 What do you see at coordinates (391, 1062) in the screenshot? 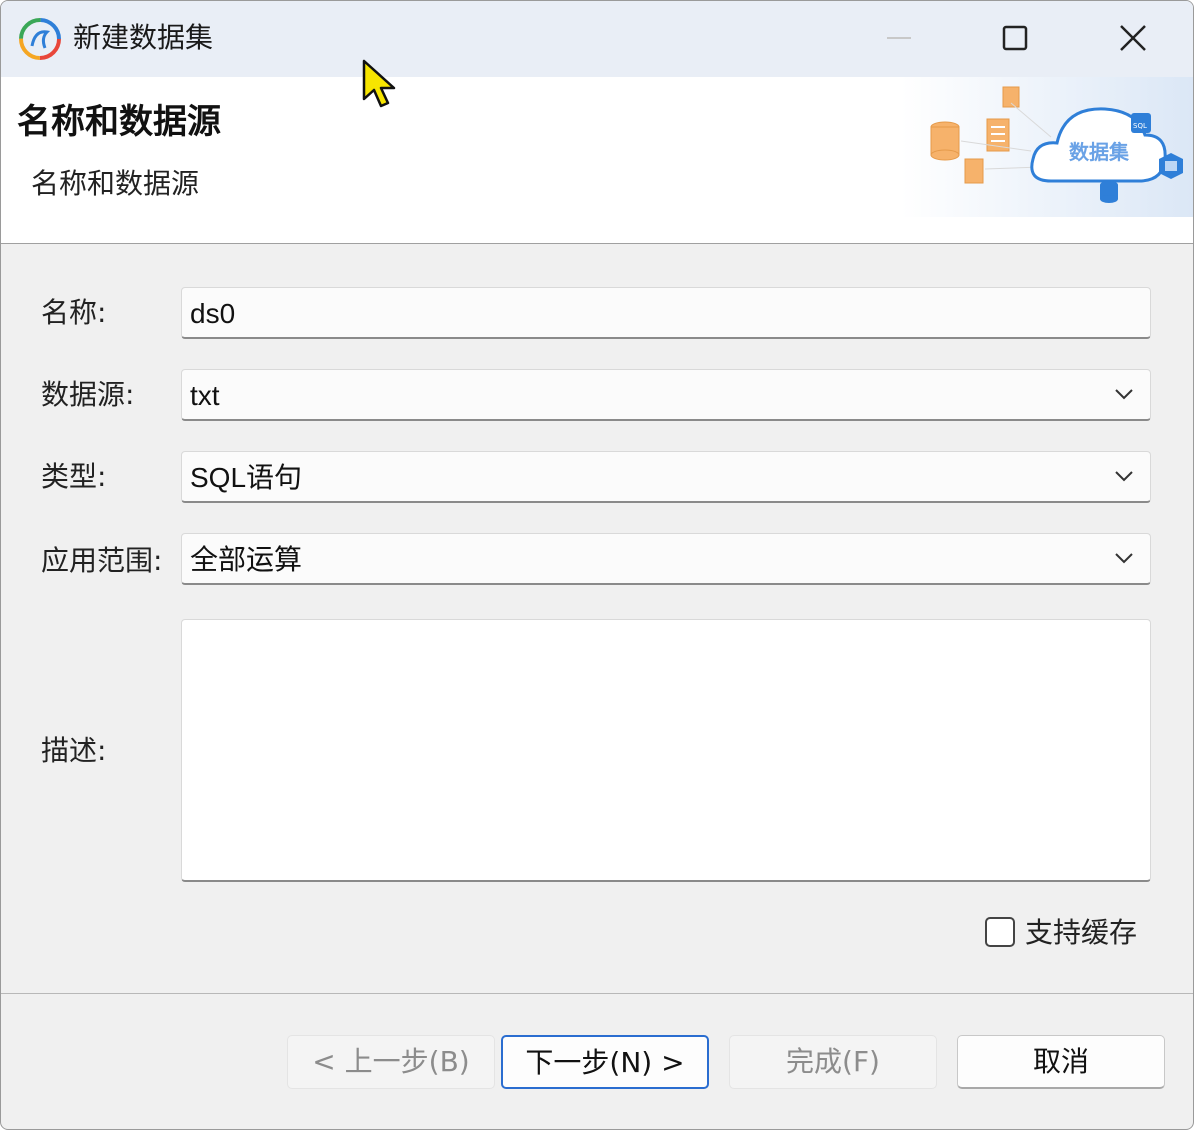
I see `back-button: < 上一步(B)` at bounding box center [391, 1062].